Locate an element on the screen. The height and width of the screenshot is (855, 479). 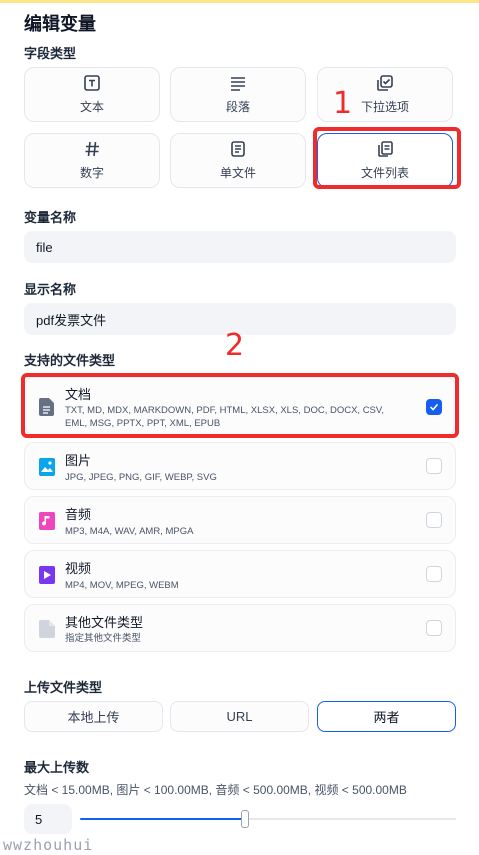
file-type-other-exts: 指定其他文件类型 is located at coordinates (103, 638).